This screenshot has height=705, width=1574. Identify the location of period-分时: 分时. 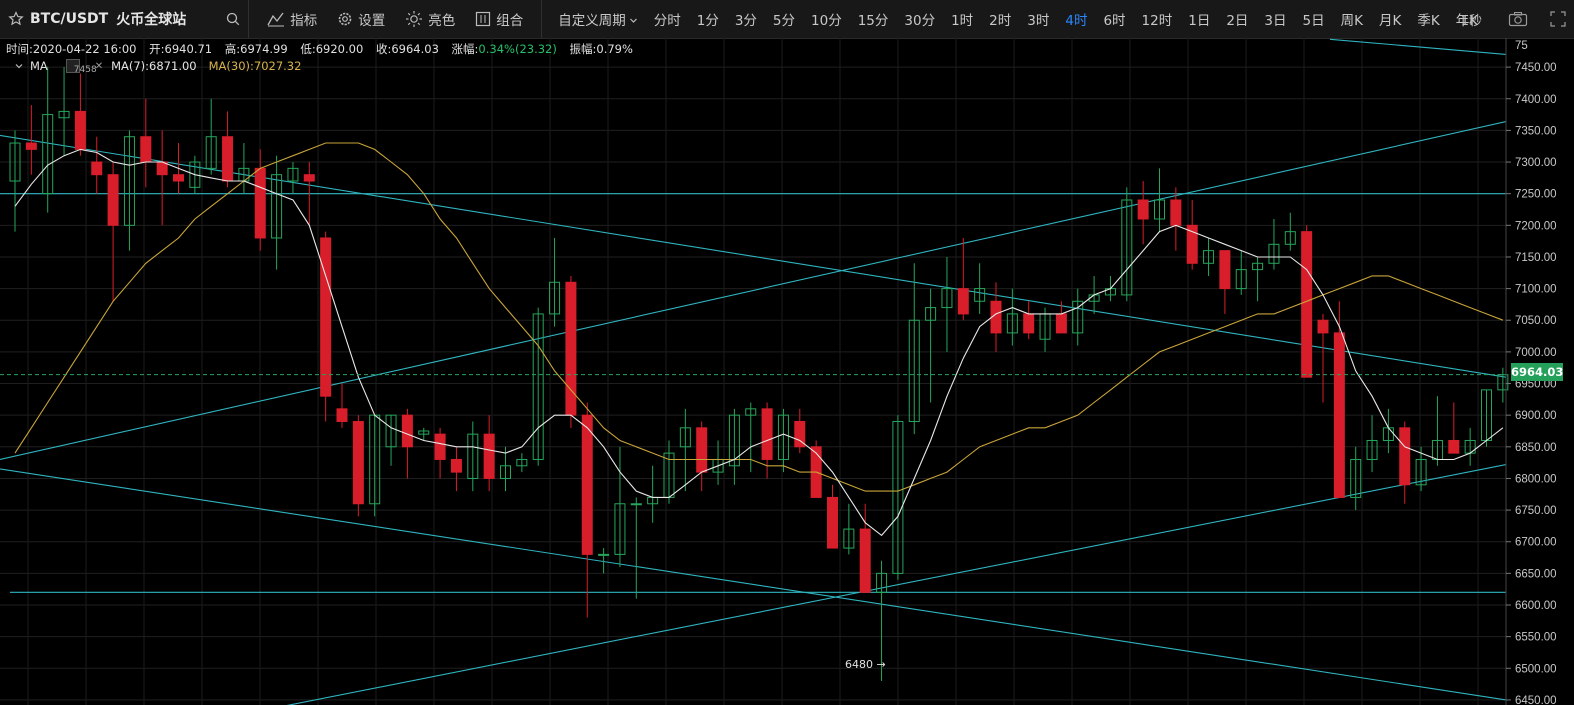
(667, 19).